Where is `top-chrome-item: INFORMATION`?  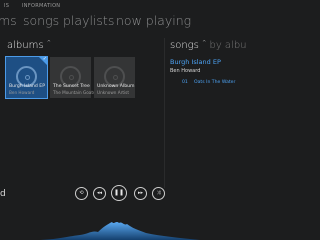
top-chrome-item: INFORMATION is located at coordinates (41, 6).